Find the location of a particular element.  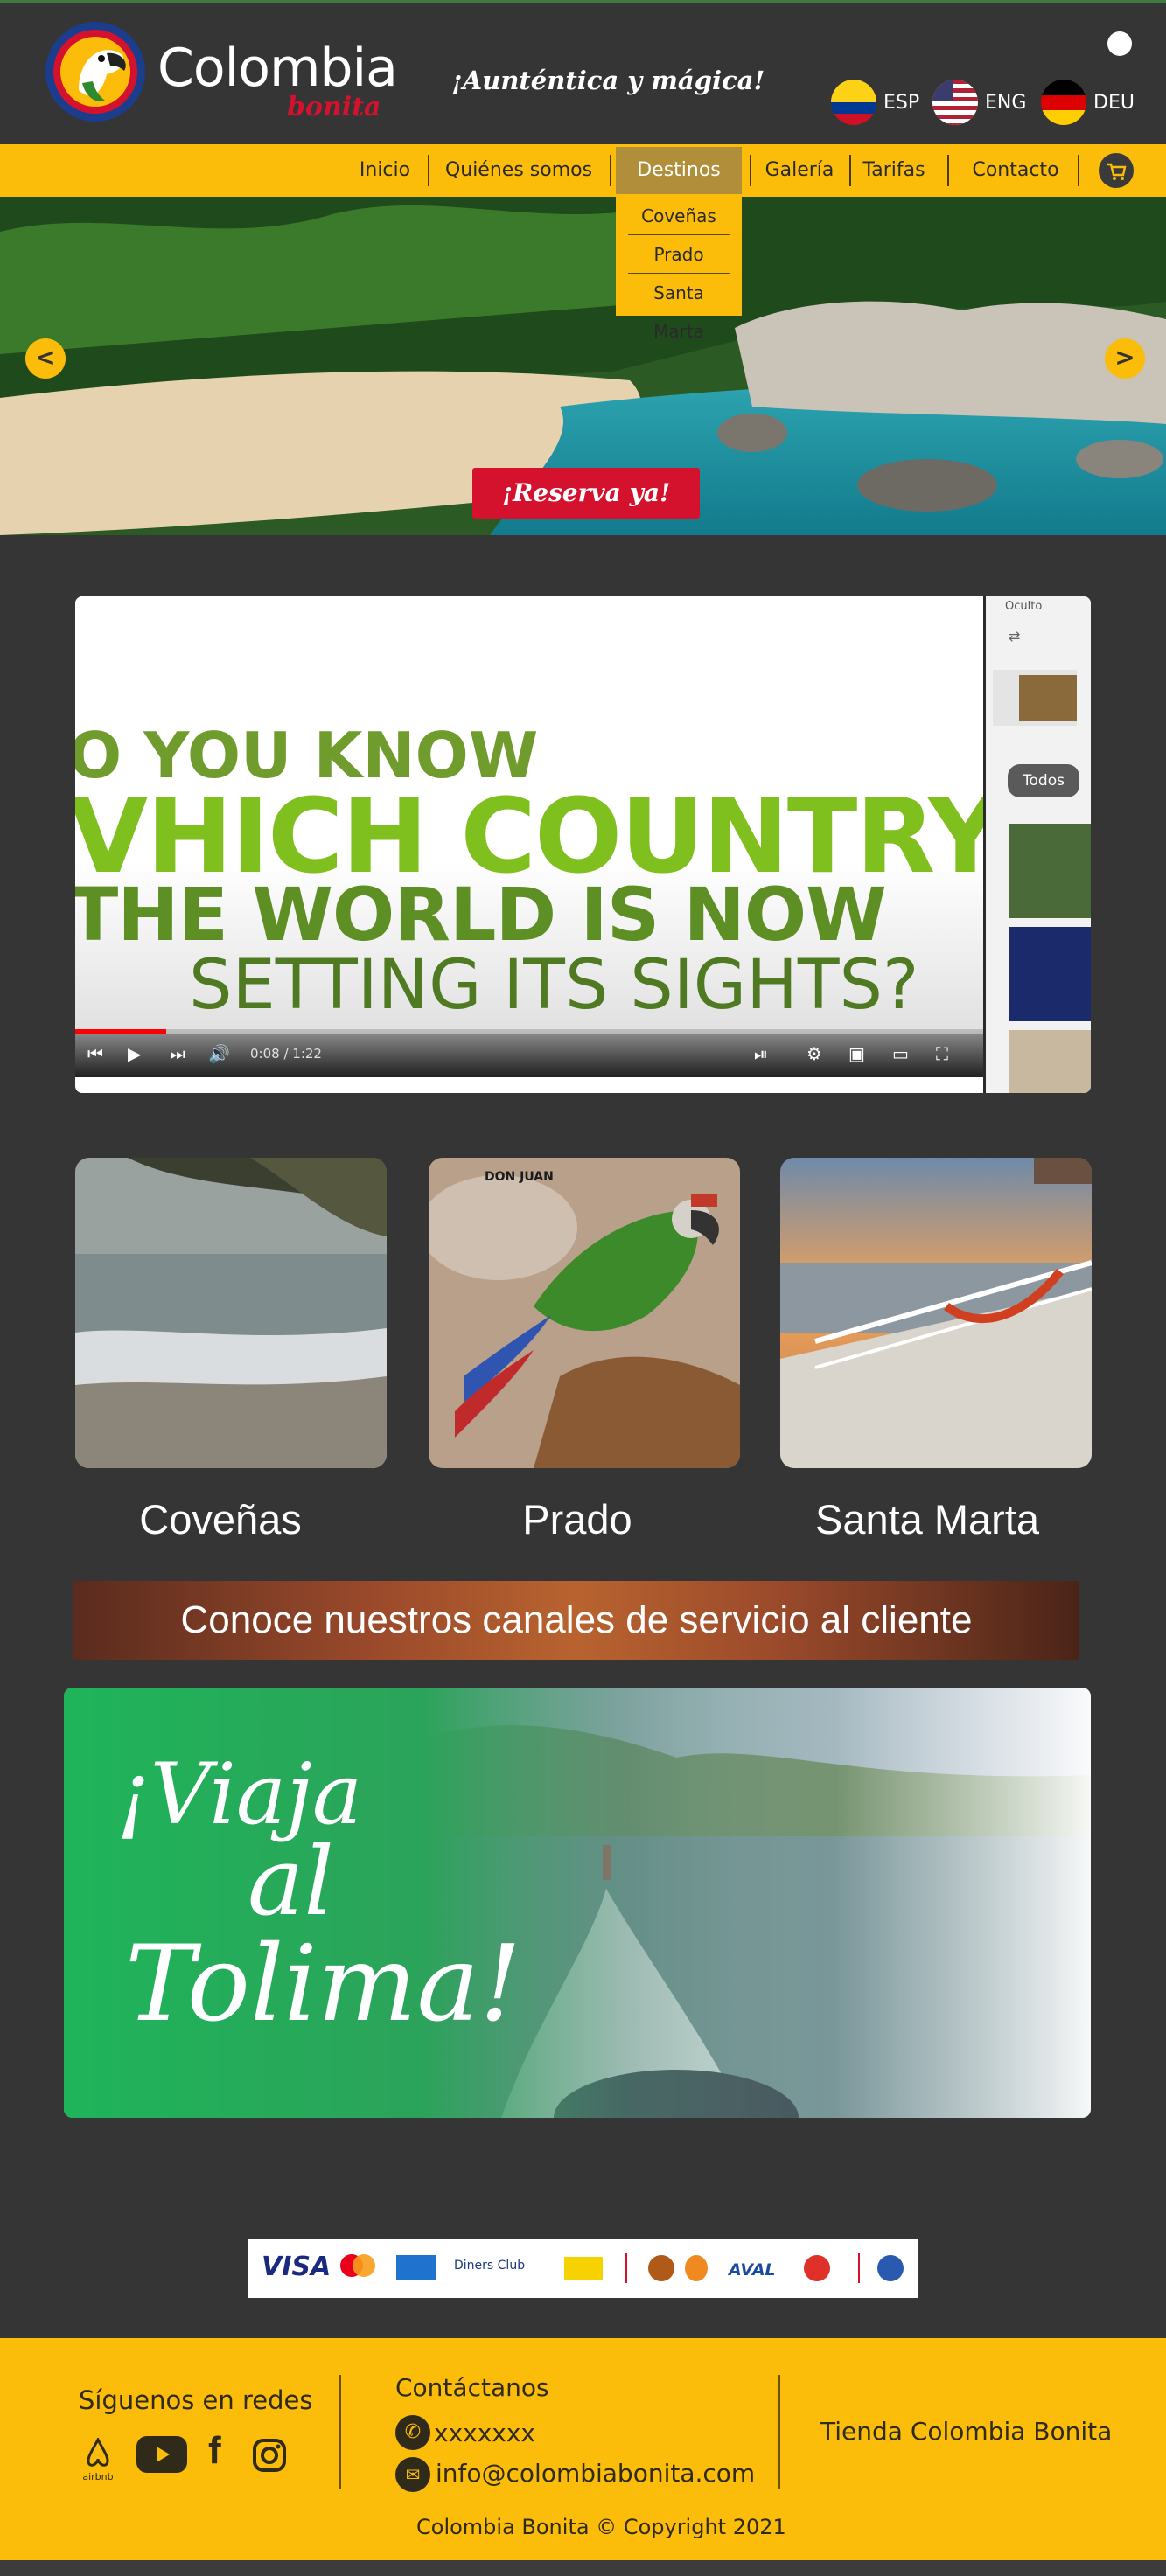

hero-prev-button: < is located at coordinates (45, 358).